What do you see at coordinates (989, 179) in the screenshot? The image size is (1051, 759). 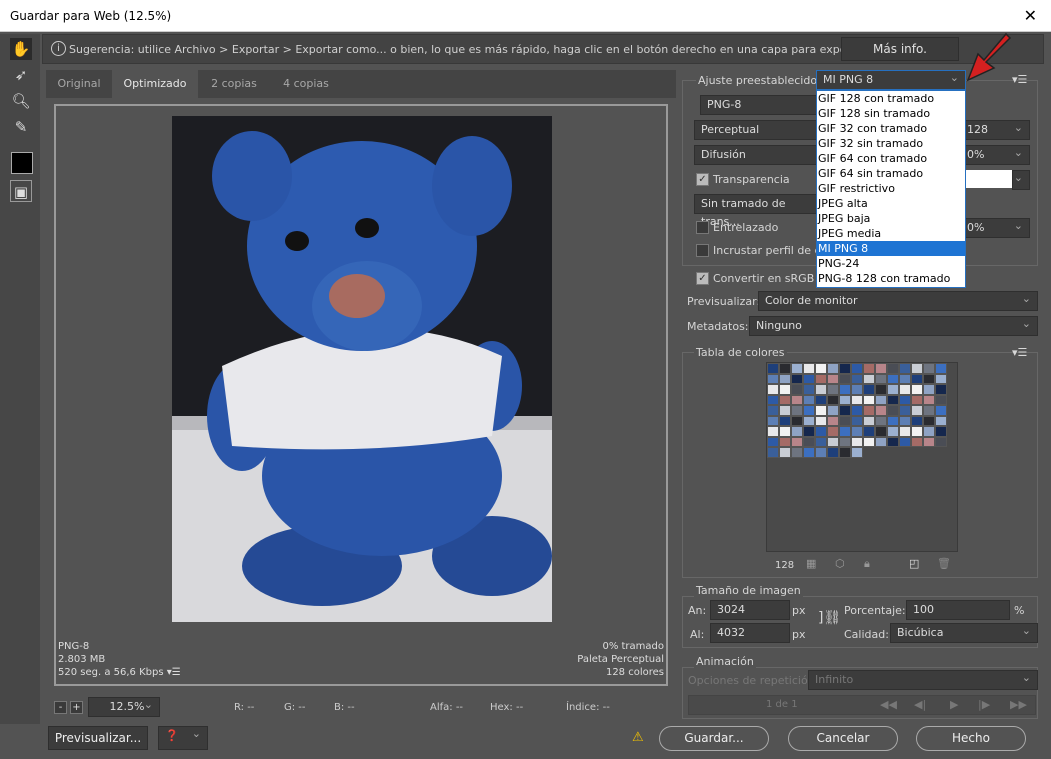 I see `matte-color-swatch` at bounding box center [989, 179].